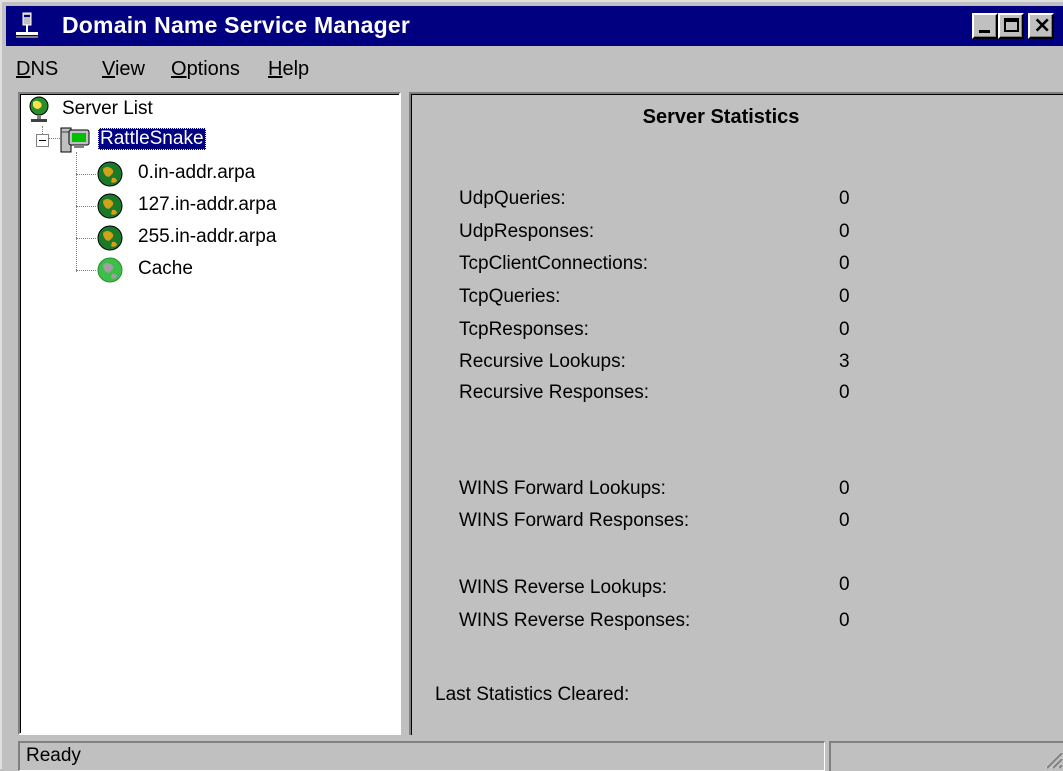 Image resolution: width=1063 pixels, height=771 pixels. What do you see at coordinates (107, 108) in the screenshot?
I see `tree-label-server-list: Server List` at bounding box center [107, 108].